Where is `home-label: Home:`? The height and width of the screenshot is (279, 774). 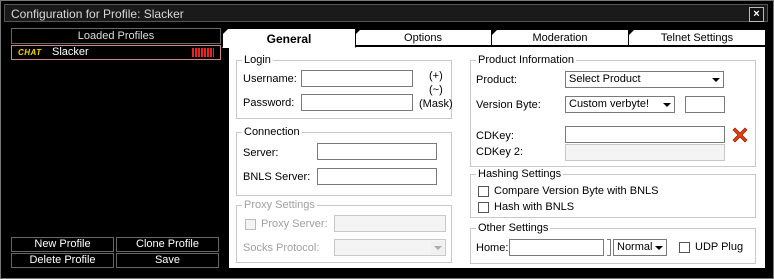
home-label: Home: is located at coordinates (492, 248).